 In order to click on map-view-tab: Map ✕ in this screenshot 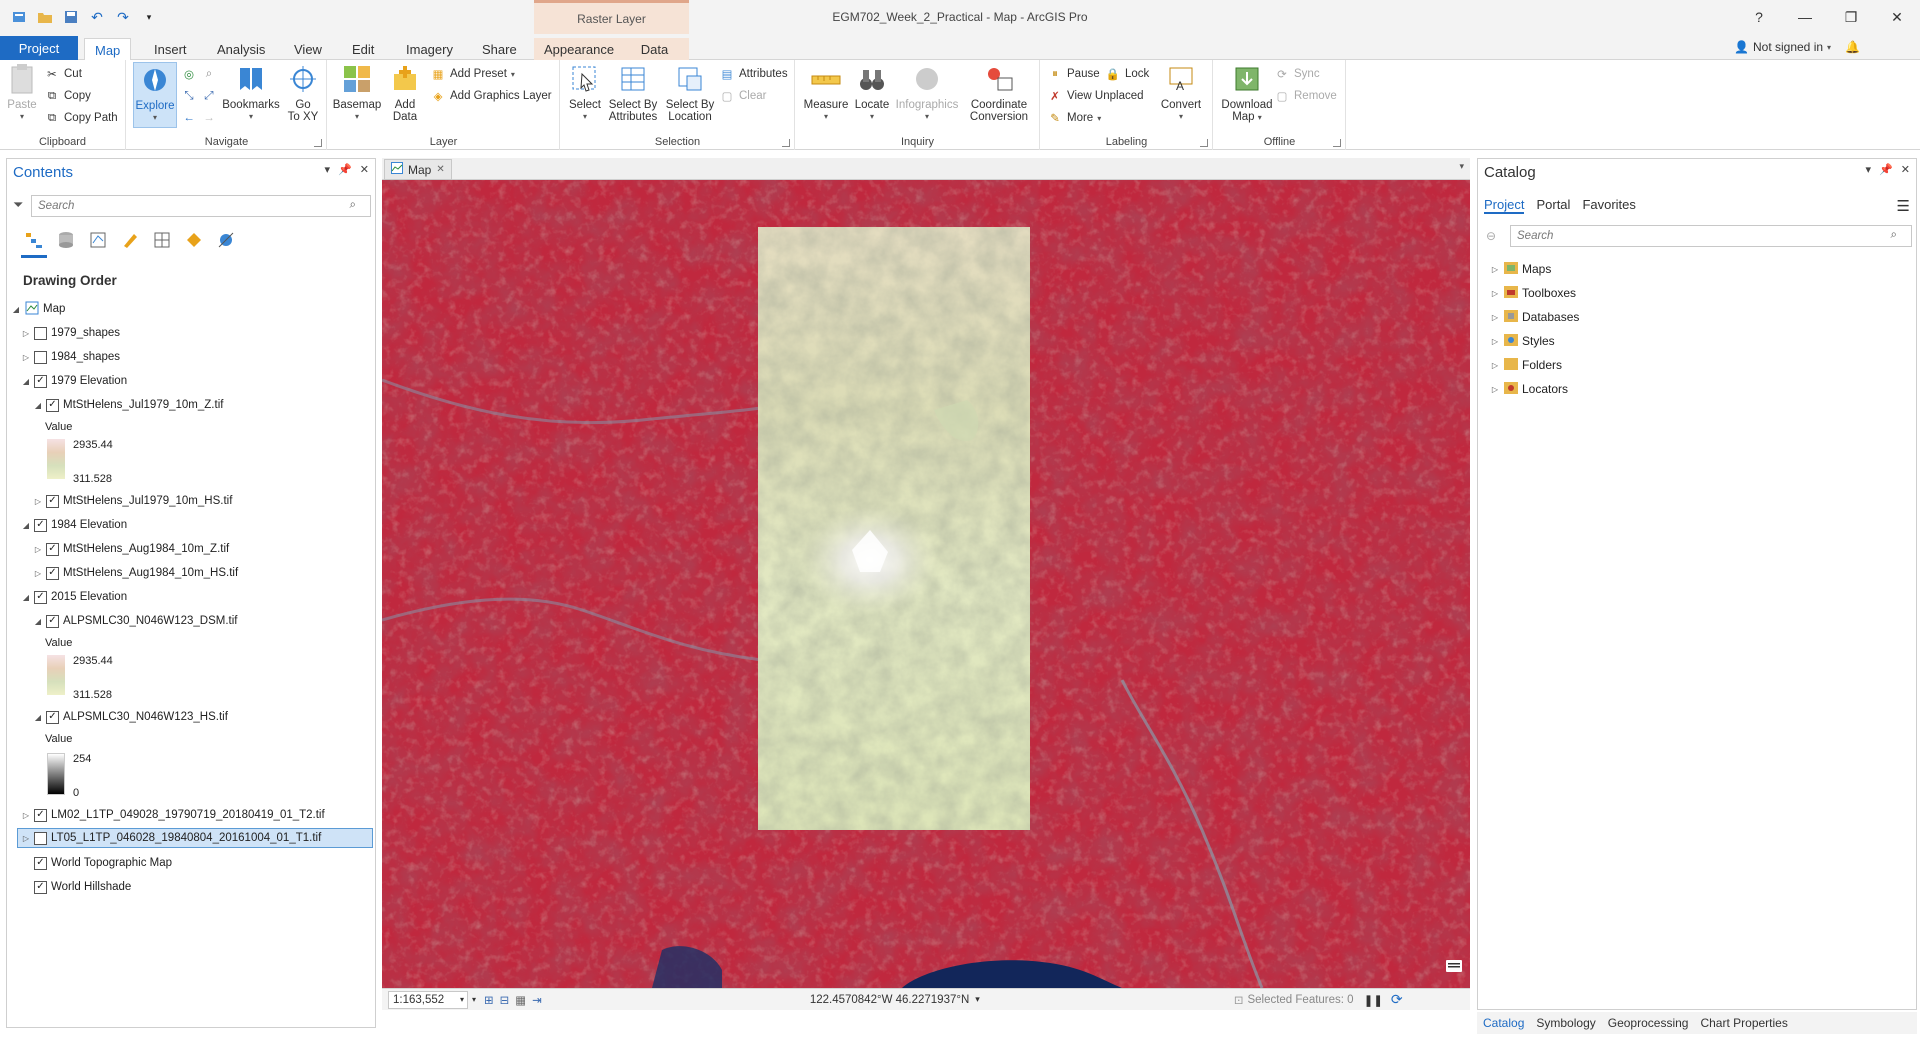, I will do `click(418, 169)`.